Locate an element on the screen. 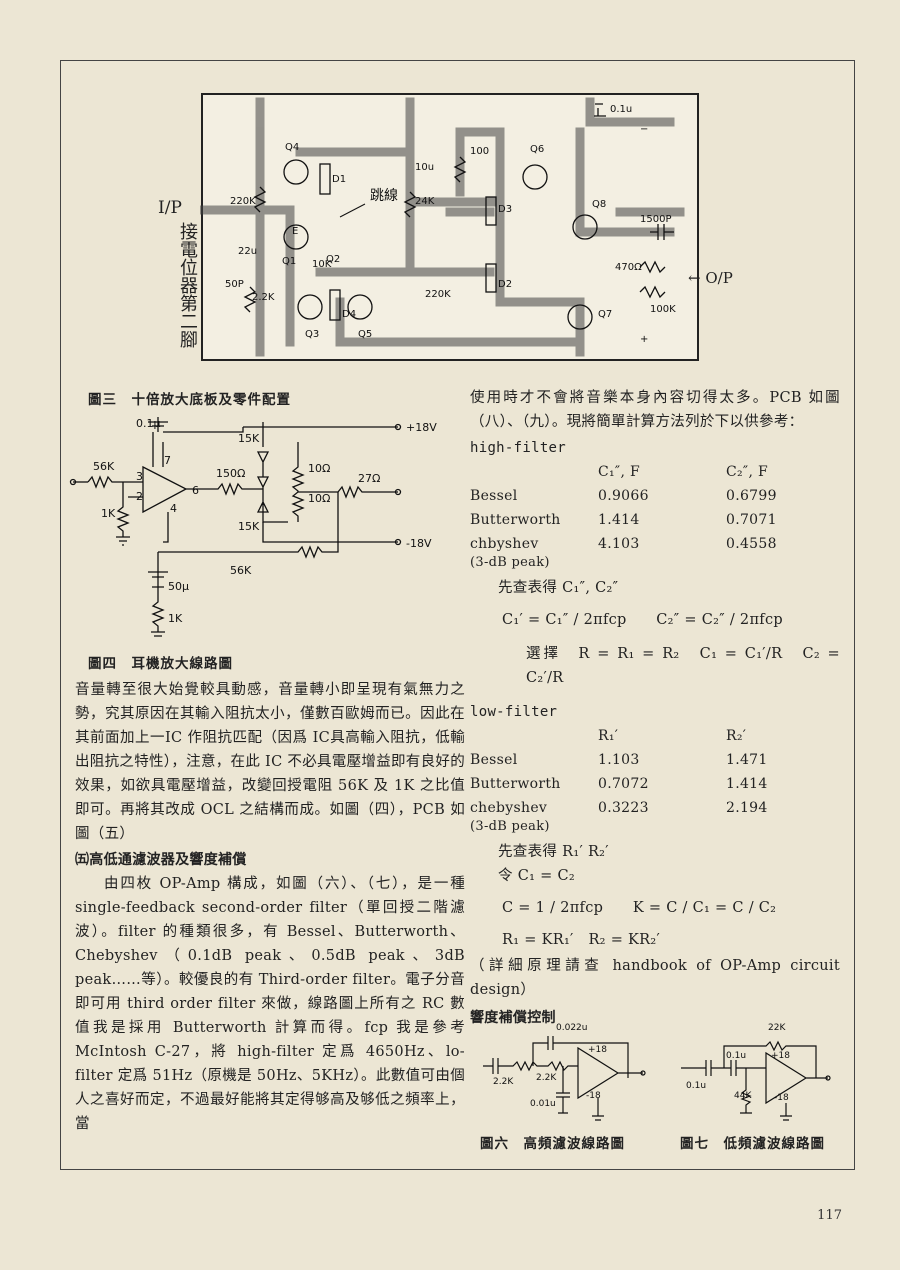 Image resolution: width=900 pixels, height=1270 pixels. svg-text: 44K is located at coordinates (743, 1096).